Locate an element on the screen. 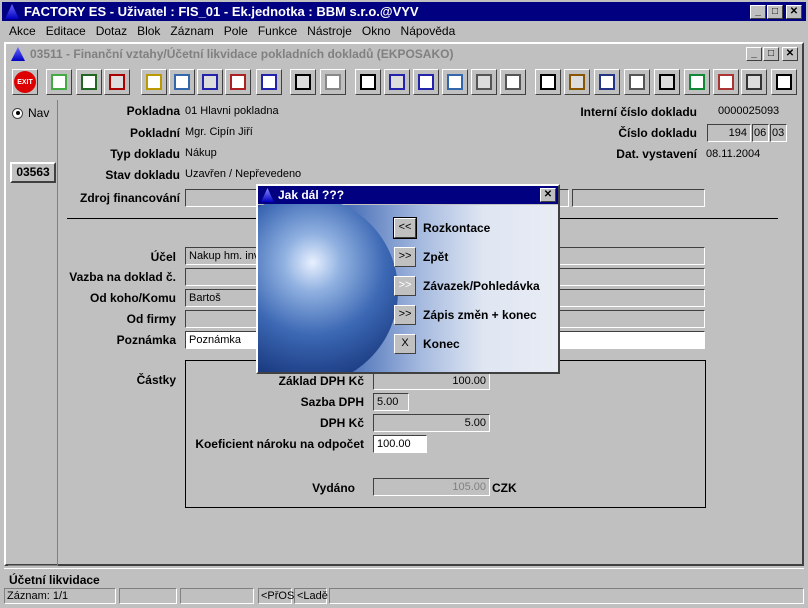  print-preview-icon is located at coordinates (333, 82).